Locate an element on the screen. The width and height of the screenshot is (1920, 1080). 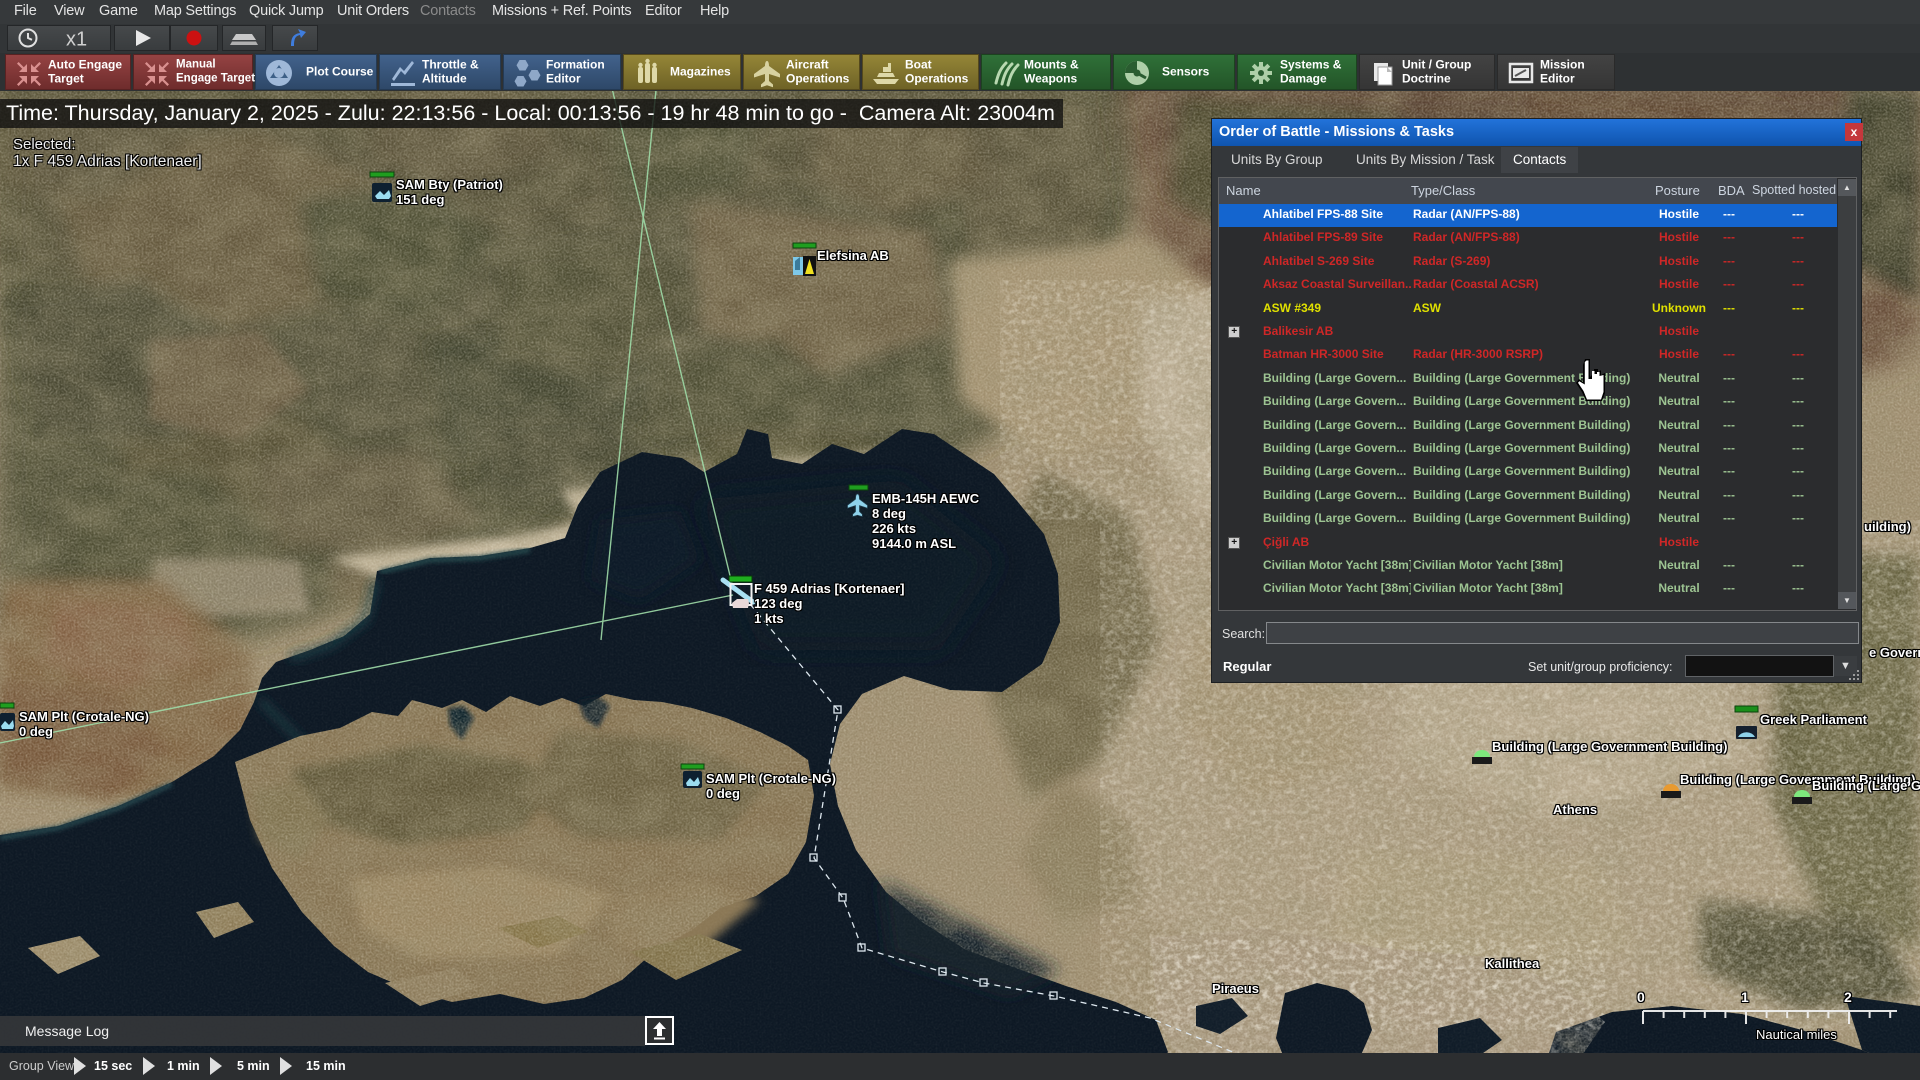
svg-text: x1 is located at coordinates (76, 40).